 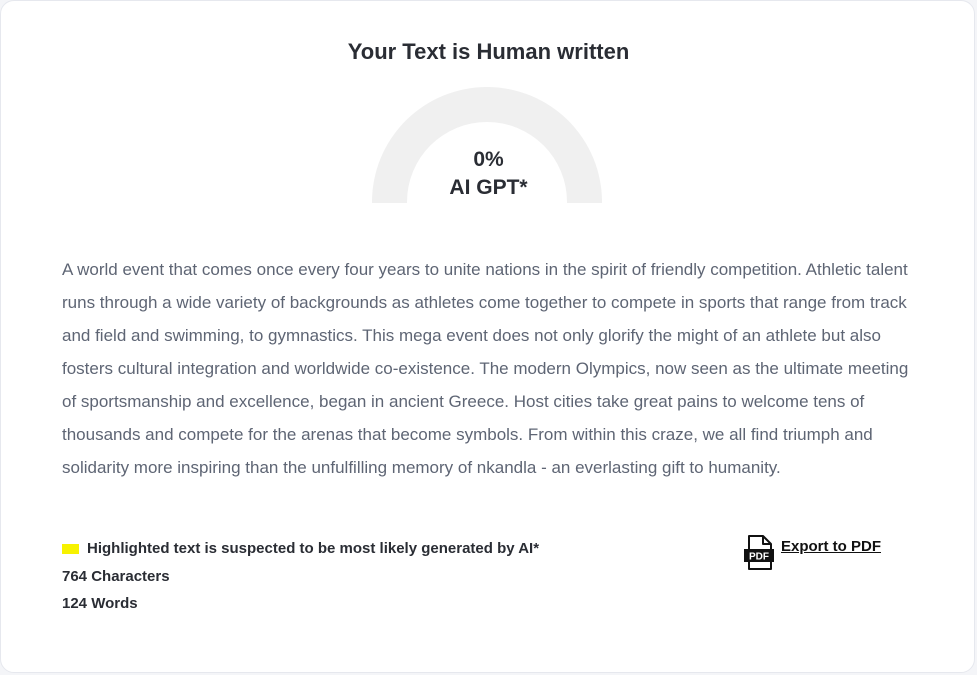 I want to click on gauge-percent: 0%, so click(x=488, y=159).